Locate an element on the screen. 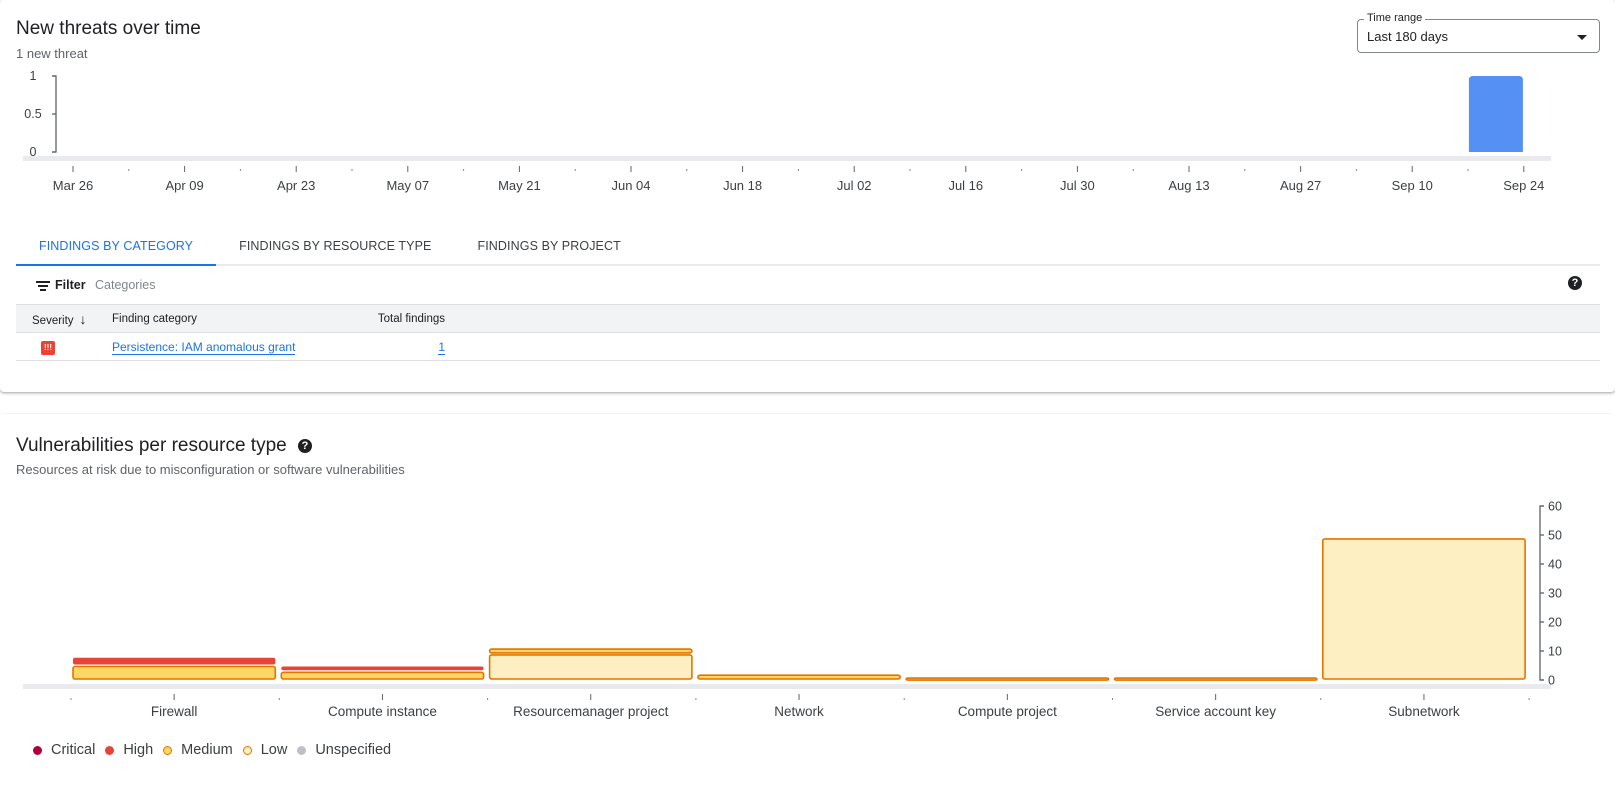 This screenshot has height=786, width=1615. x-tick-label: Sep 24 is located at coordinates (1523, 185).